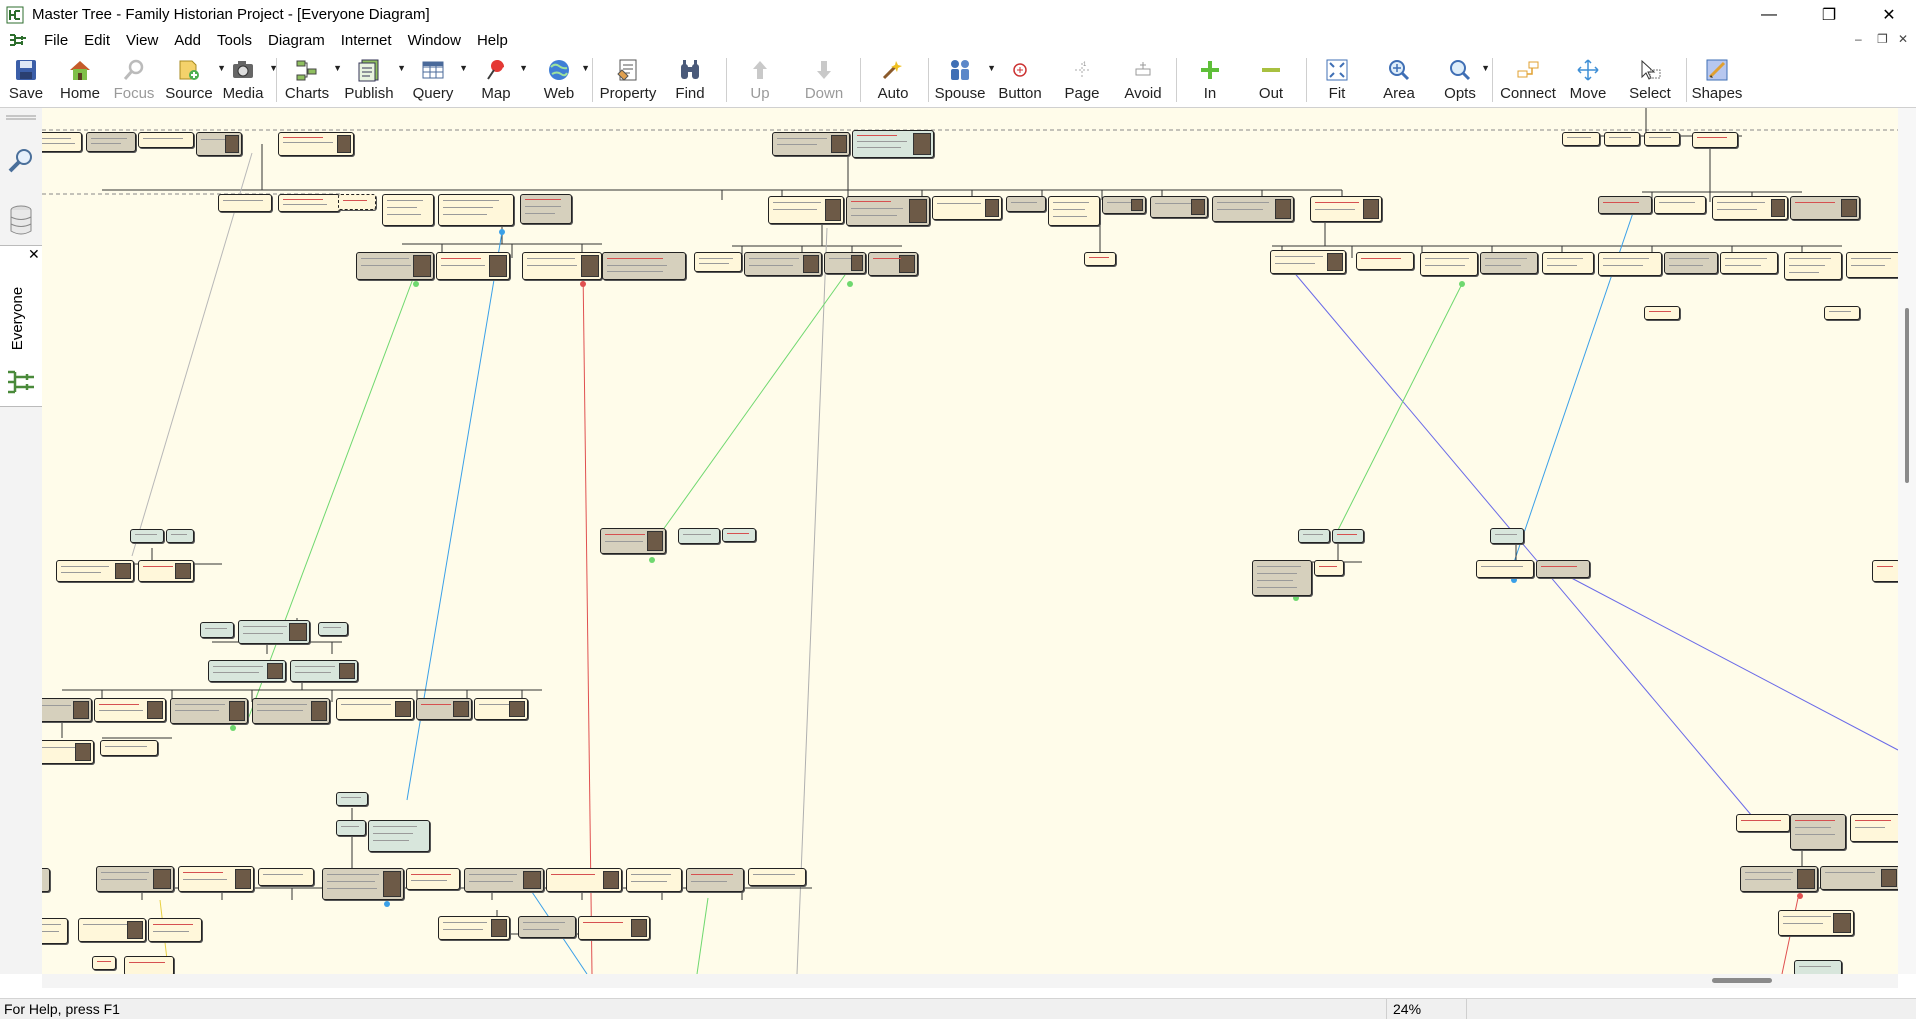  What do you see at coordinates (1337, 80) in the screenshot?
I see `fit-button: Fit` at bounding box center [1337, 80].